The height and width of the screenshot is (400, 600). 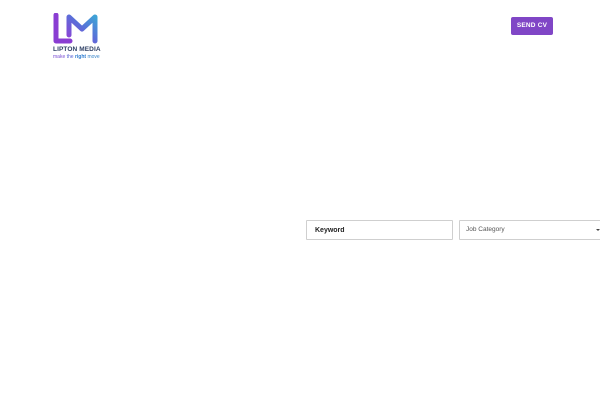 I want to click on lm-logo-icon, so click(x=75, y=28).